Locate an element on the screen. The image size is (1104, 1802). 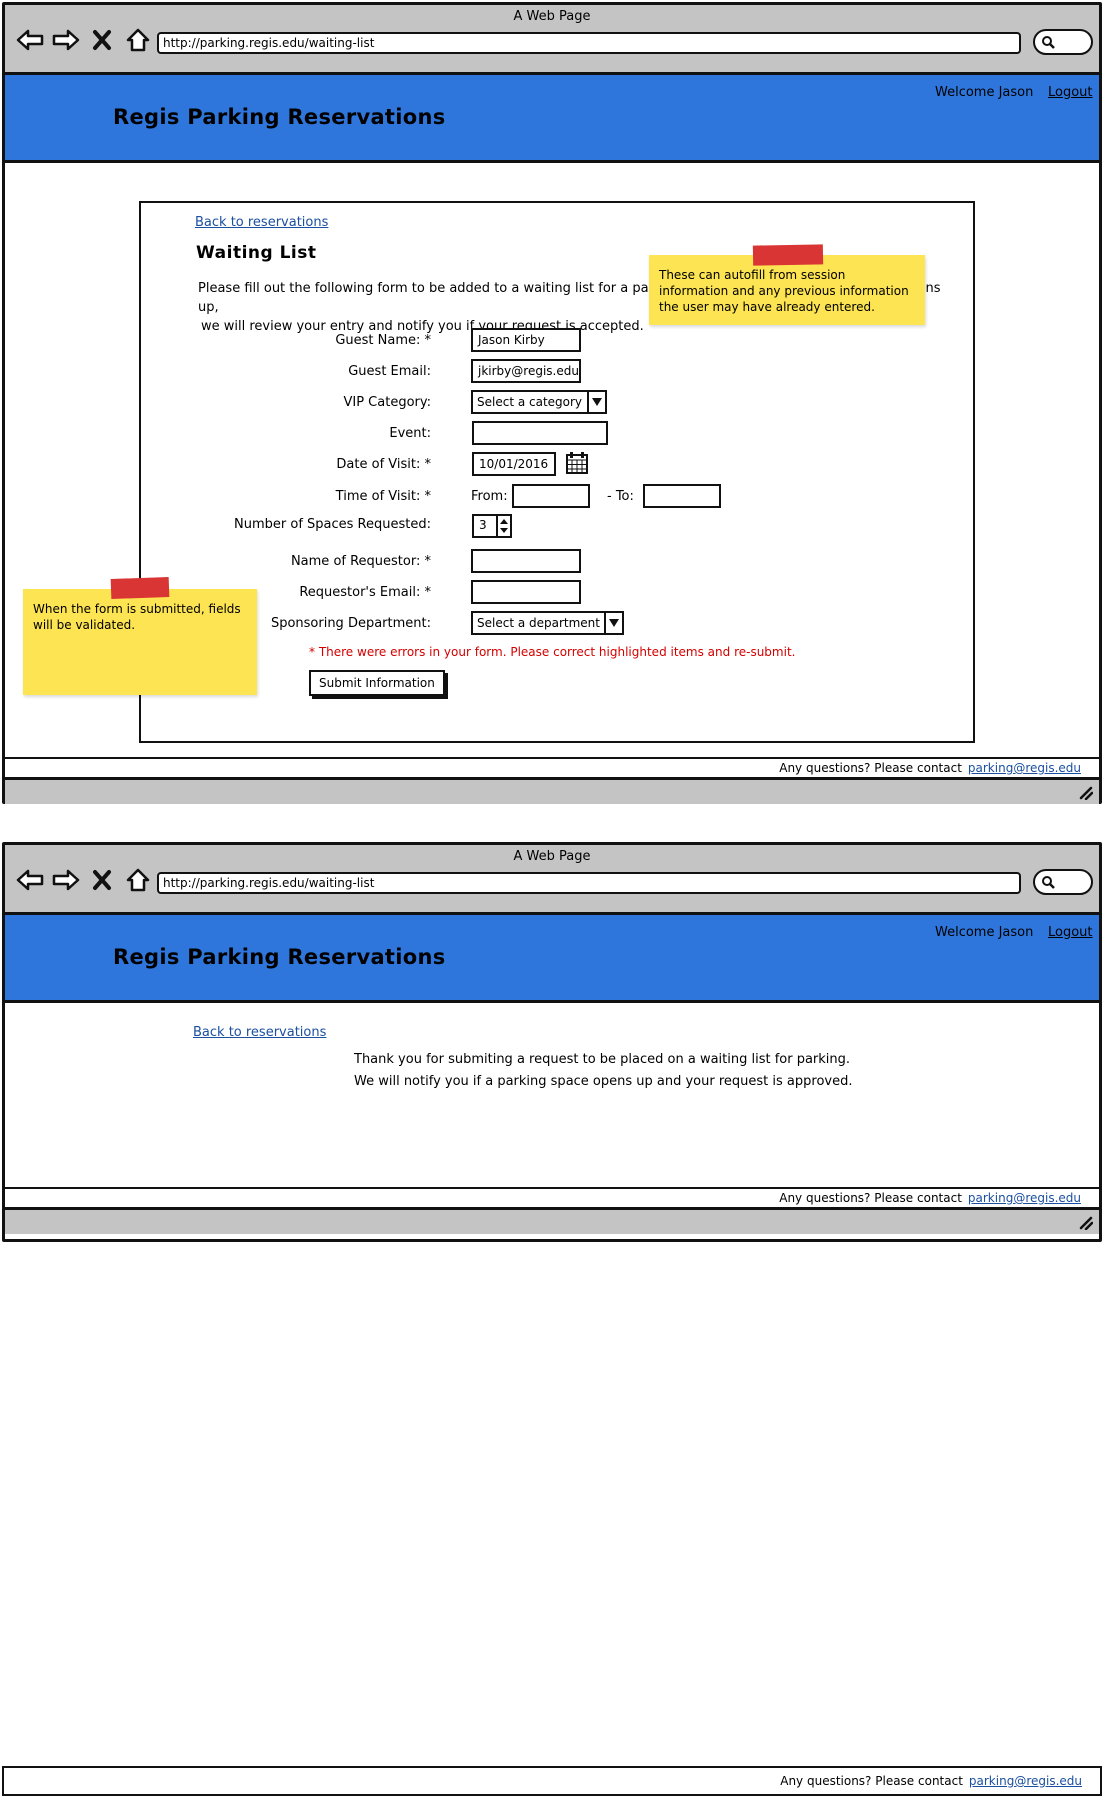
submit-information-button: Submit Information is located at coordinates (377, 683).